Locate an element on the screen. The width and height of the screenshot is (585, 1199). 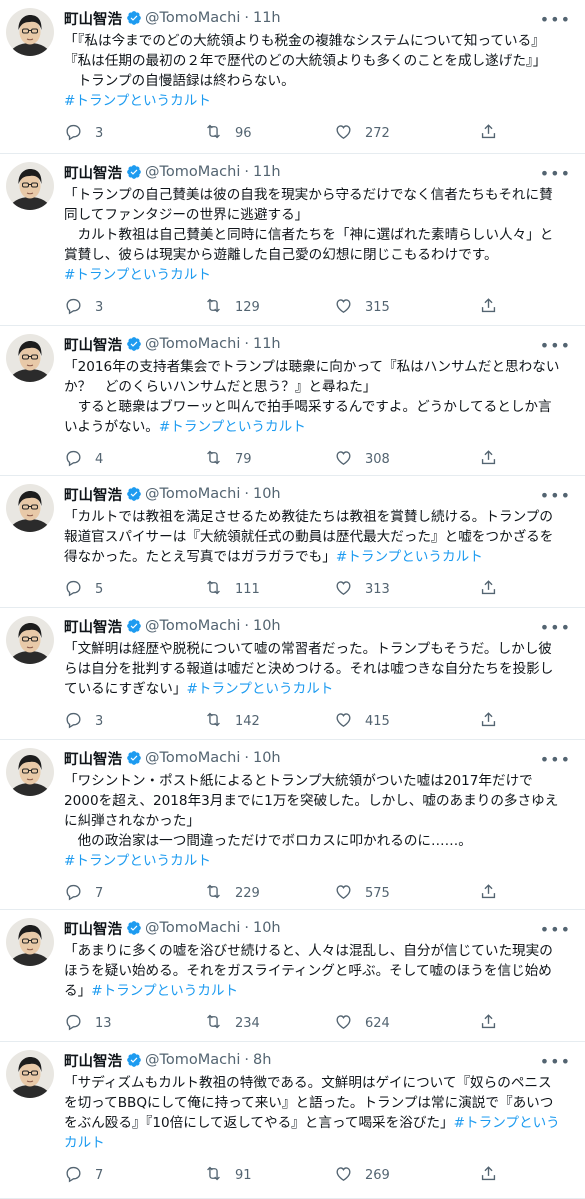
verified-badge-icon is located at coordinates (134, 626).